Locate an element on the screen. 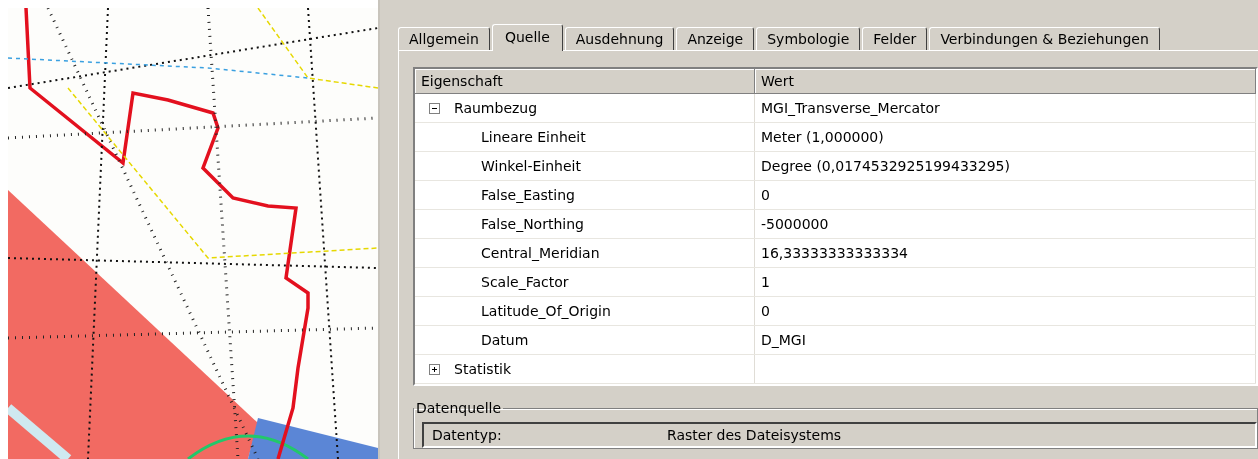 This screenshot has width=1258, height=459. property-name: Statistik is located at coordinates (483, 369).